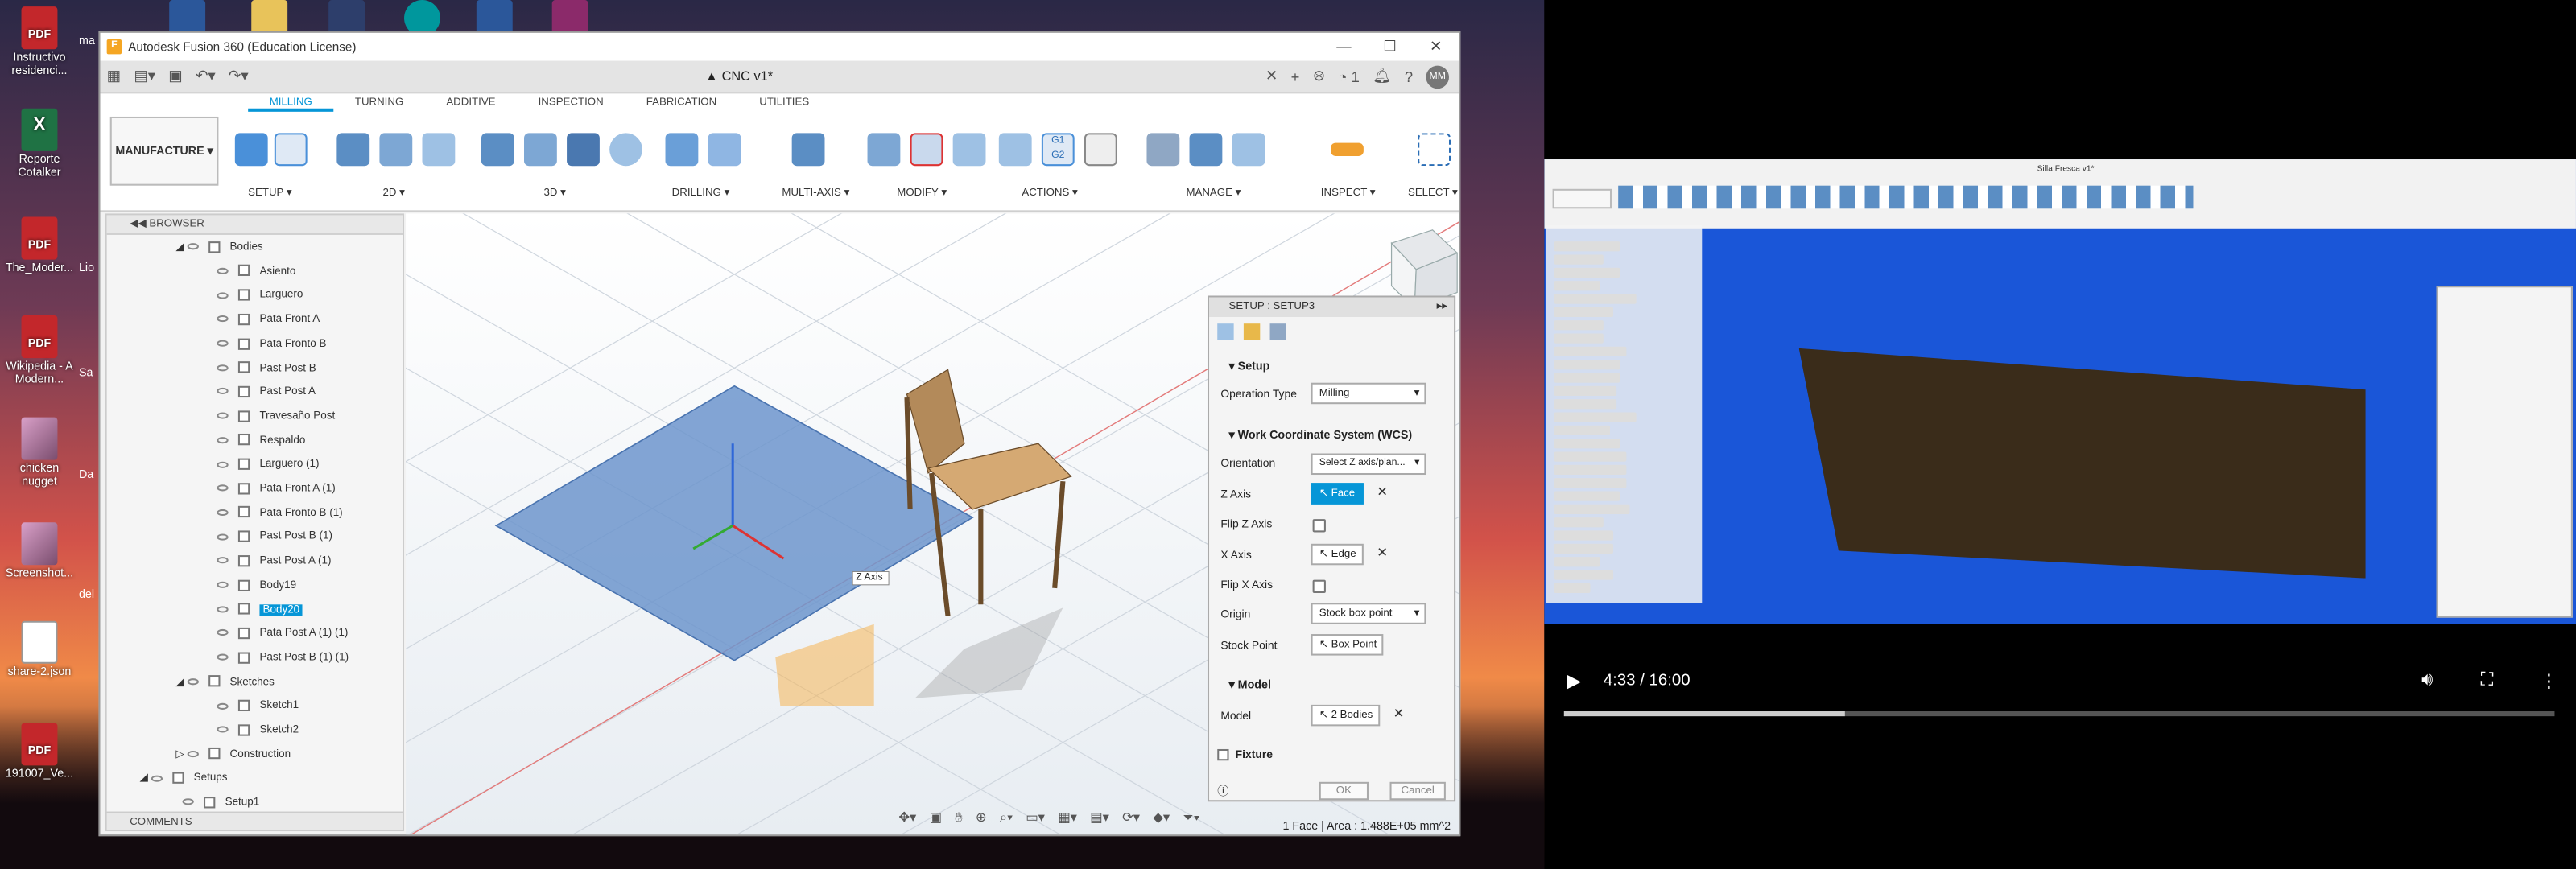 The image size is (2576, 869). What do you see at coordinates (181, 247) in the screenshot?
I see `expand-caret-icon: ◢` at bounding box center [181, 247].